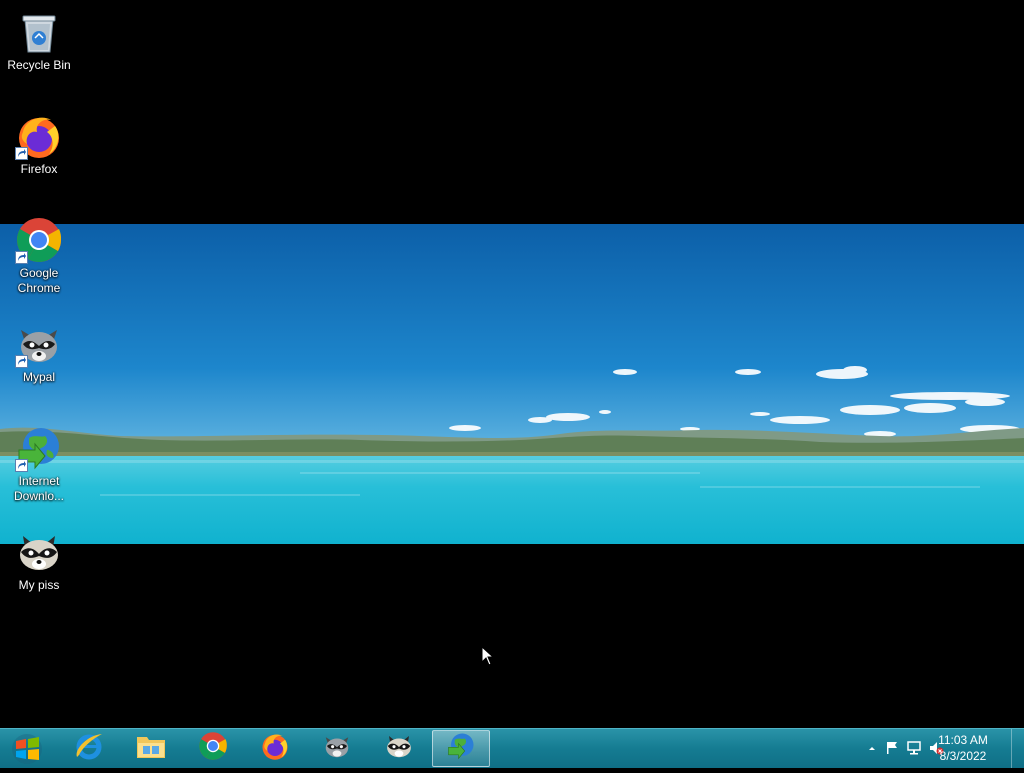 The image size is (1024, 773). I want to click on desktop-icon-mypal: Mypal, so click(39, 350).